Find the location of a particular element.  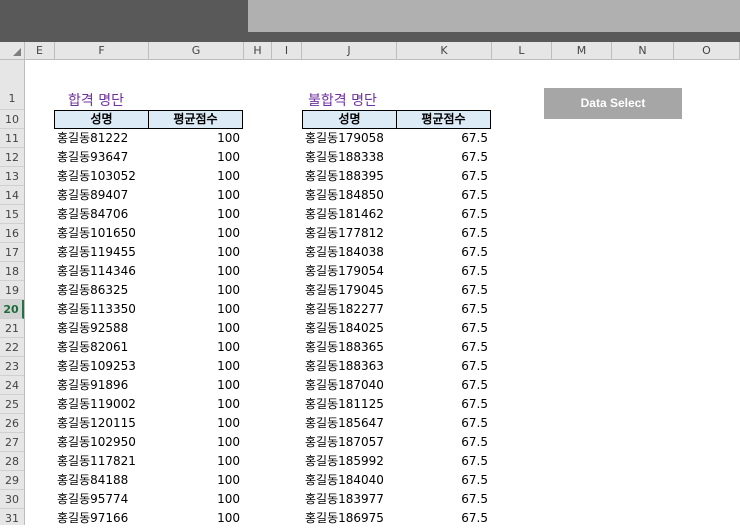

pass-name-cell: 홍길동95774 is located at coordinates (102, 499).